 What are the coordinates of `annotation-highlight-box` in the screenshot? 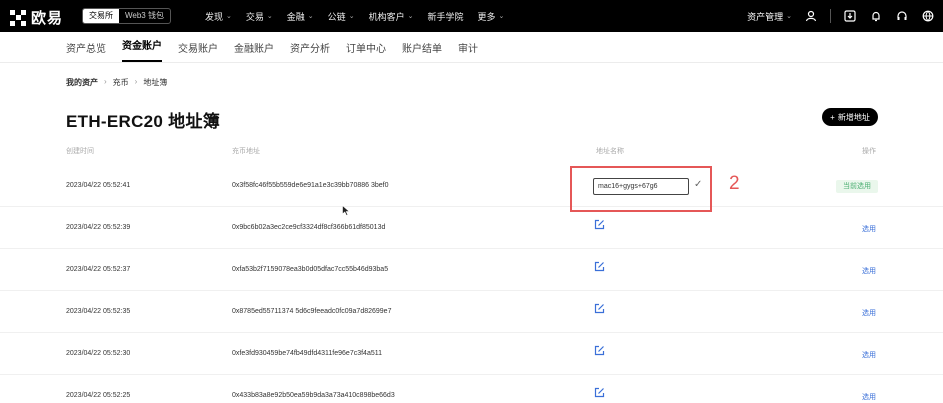 It's located at (641, 189).